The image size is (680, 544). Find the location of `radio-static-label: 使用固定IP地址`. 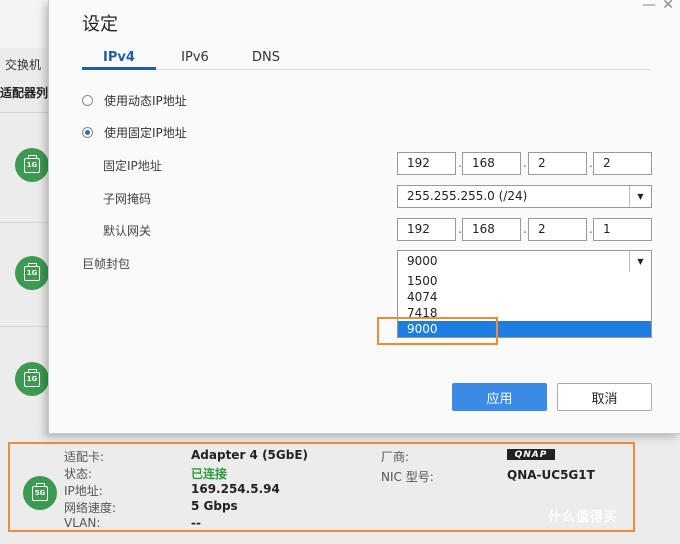

radio-static-label: 使用固定IP地址 is located at coordinates (145, 133).